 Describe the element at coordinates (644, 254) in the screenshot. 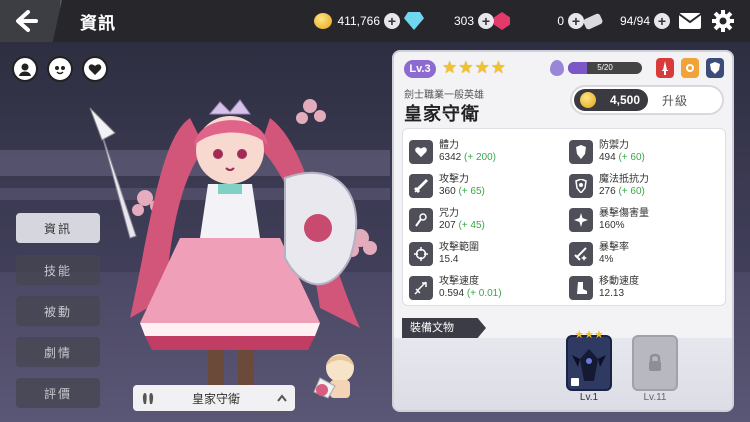

I see `stat-crit-rate: 暴擊率 4%` at that location.